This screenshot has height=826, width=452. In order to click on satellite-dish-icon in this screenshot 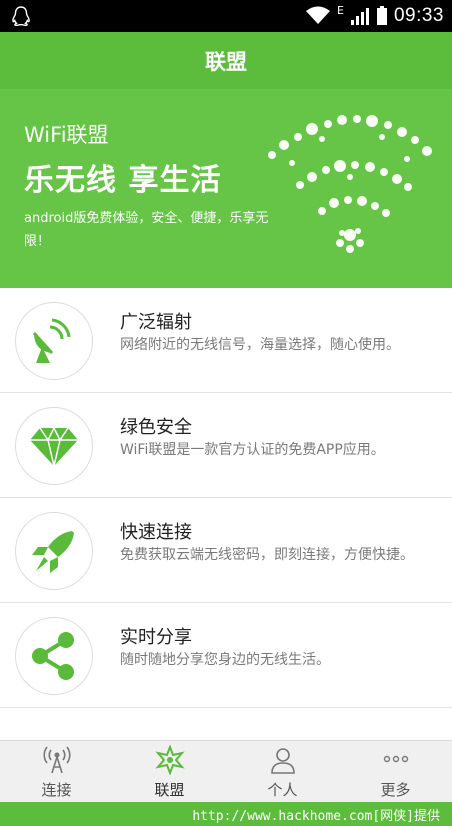, I will do `click(51, 340)`.